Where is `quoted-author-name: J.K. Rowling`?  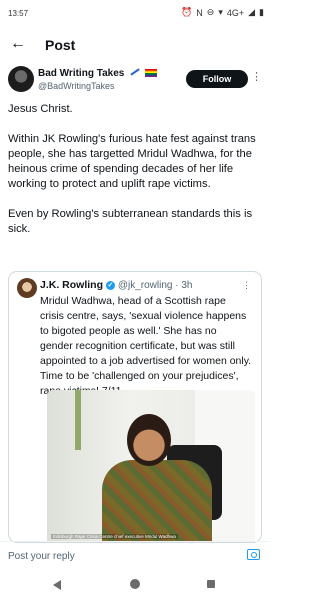 quoted-author-name: J.K. Rowling is located at coordinates (71, 285).